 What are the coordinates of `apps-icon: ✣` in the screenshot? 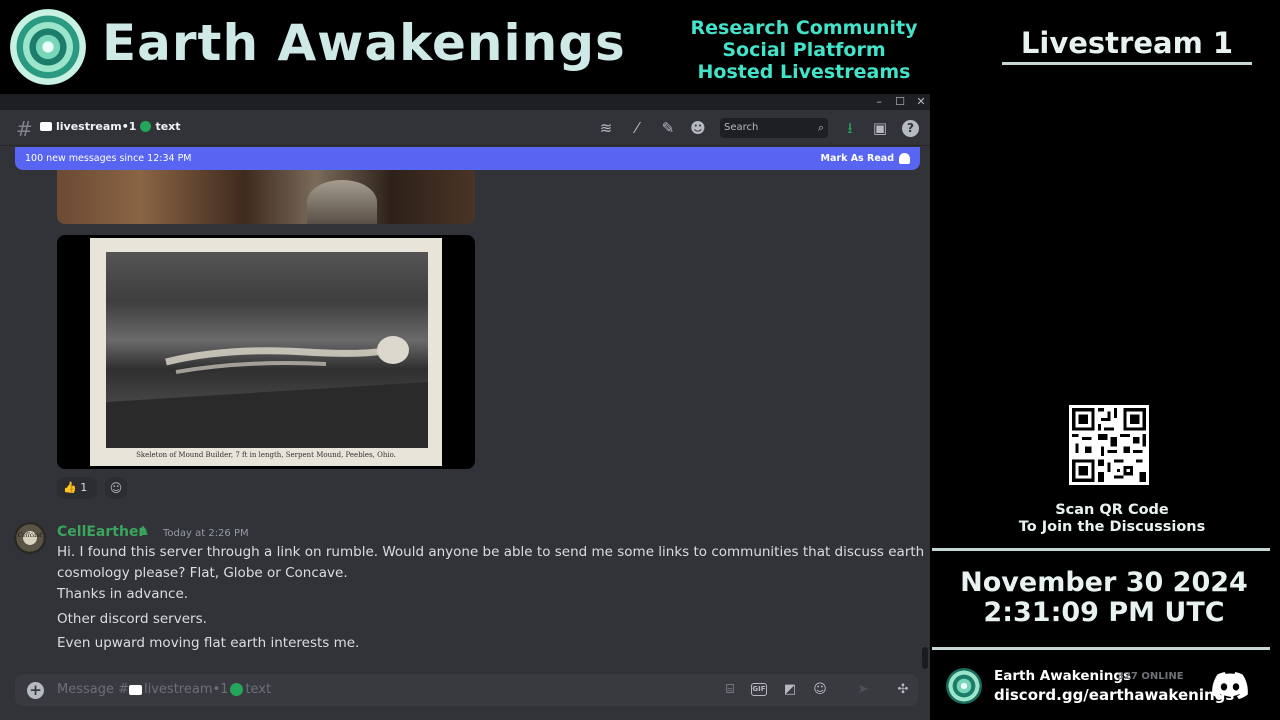 It's located at (903, 690).